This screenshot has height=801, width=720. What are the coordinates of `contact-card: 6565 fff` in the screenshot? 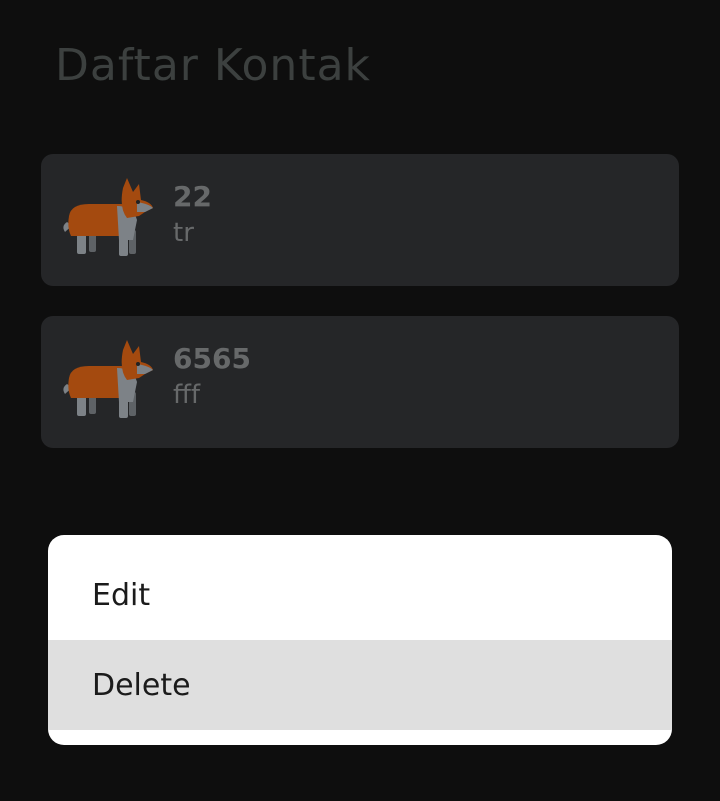 It's located at (360, 382).